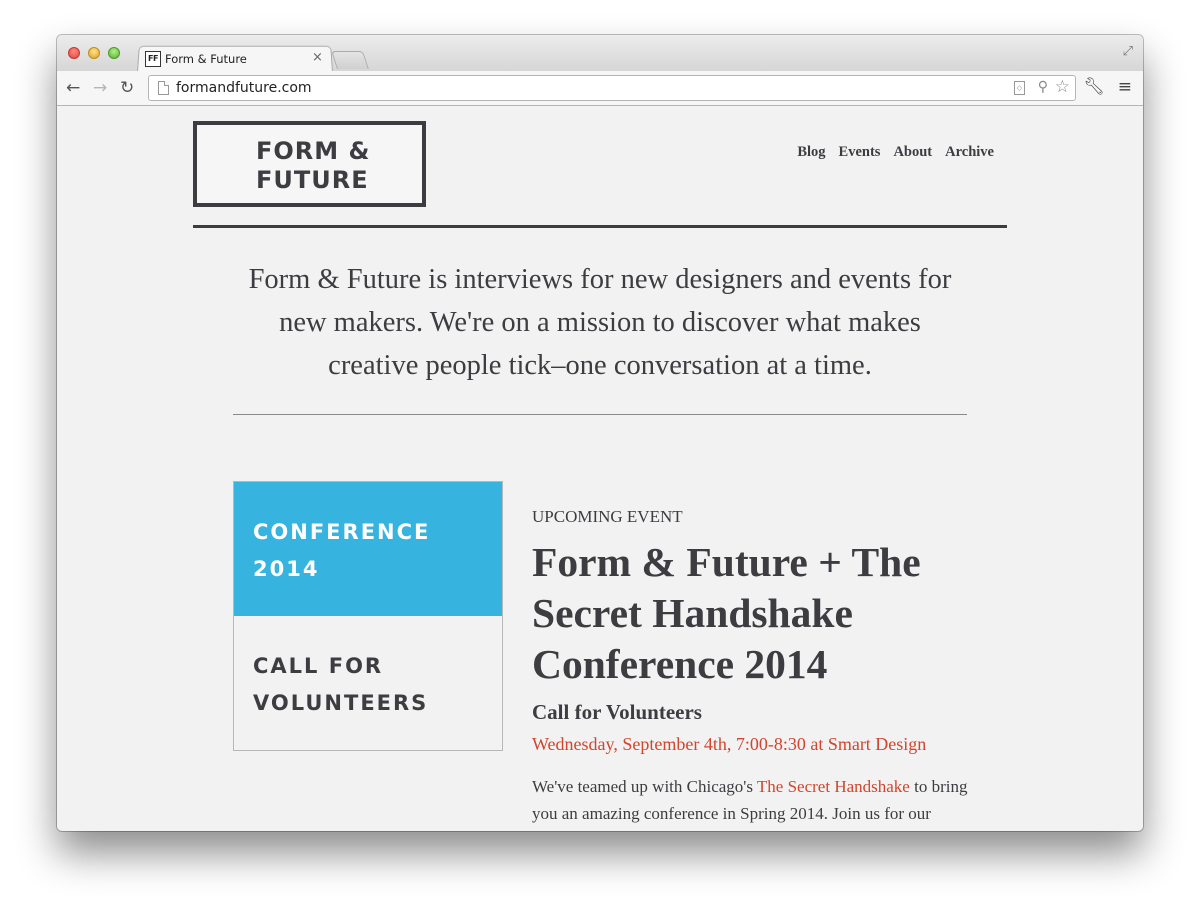 The image size is (1200, 910). I want to click on favicon-icon: FF, so click(153, 59).